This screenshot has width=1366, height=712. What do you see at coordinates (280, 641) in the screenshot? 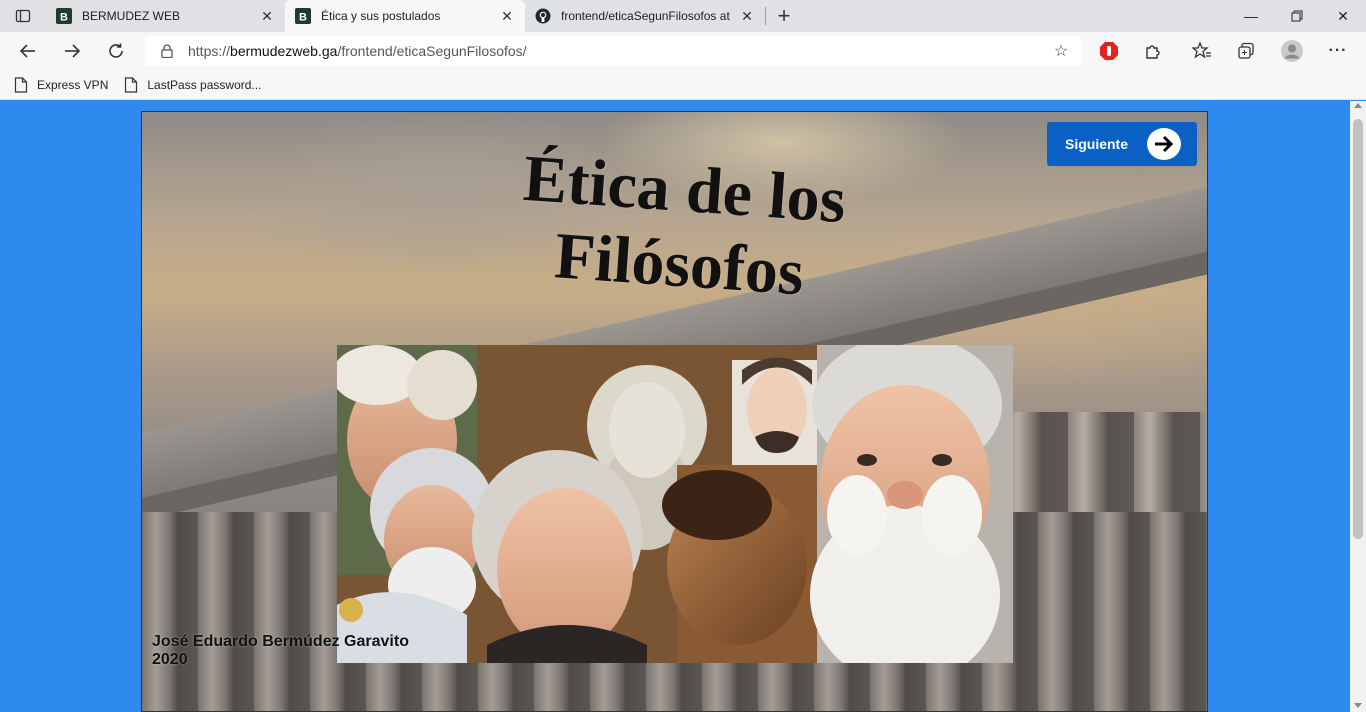
I see `author-name: José Eduardo Bermúdez Garavito` at bounding box center [280, 641].